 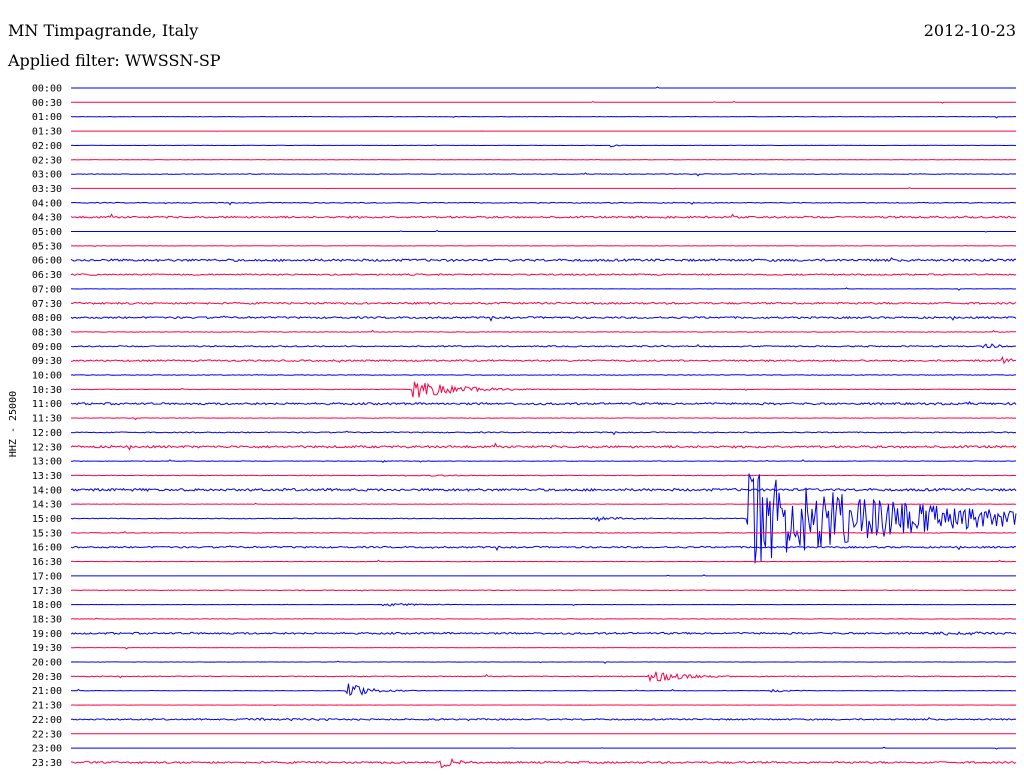 I want to click on time-label: 20:00, so click(x=47, y=663).